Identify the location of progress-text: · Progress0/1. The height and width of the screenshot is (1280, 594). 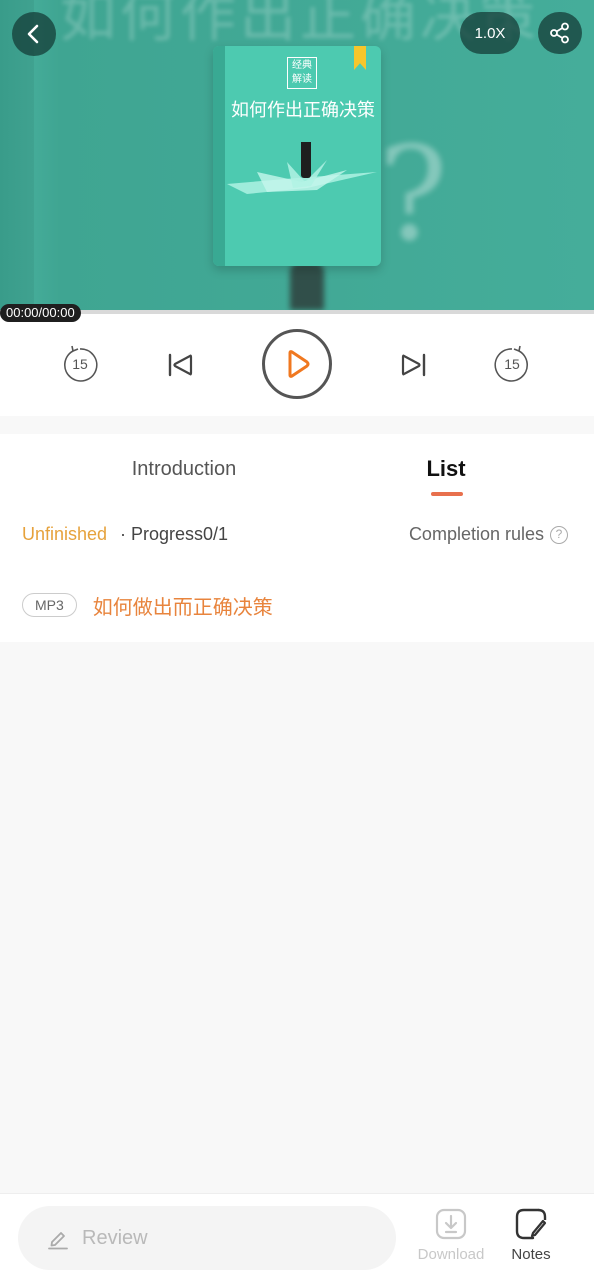
(174, 534).